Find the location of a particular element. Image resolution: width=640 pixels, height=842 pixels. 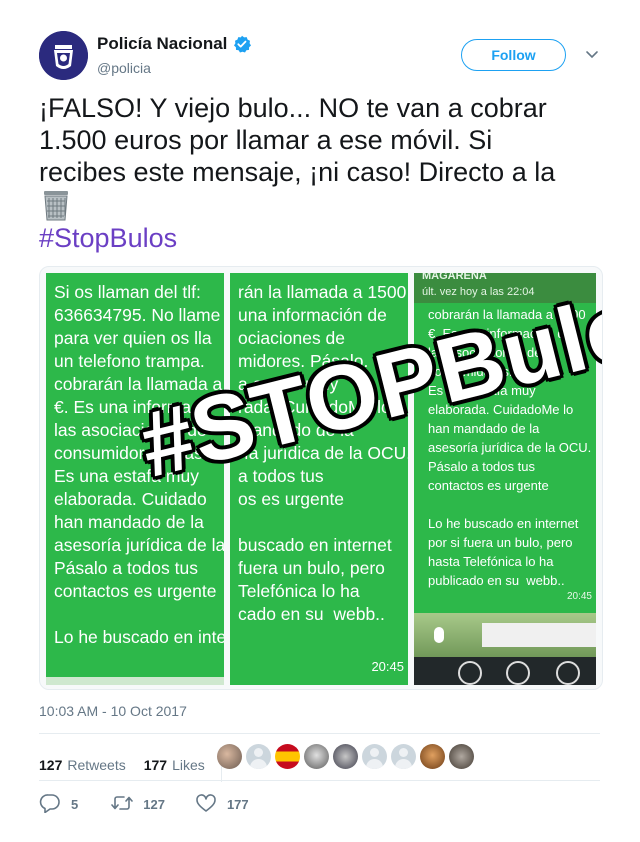

retweets-stat: 127 Retweets is located at coordinates (82, 765).